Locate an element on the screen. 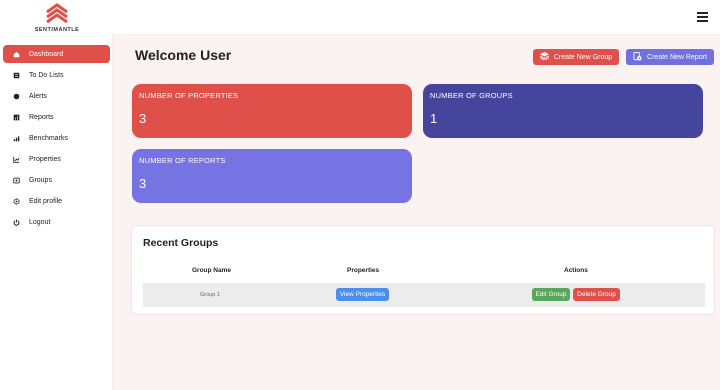 This screenshot has width=720, height=390. column-header-actions: Actions is located at coordinates (576, 270).